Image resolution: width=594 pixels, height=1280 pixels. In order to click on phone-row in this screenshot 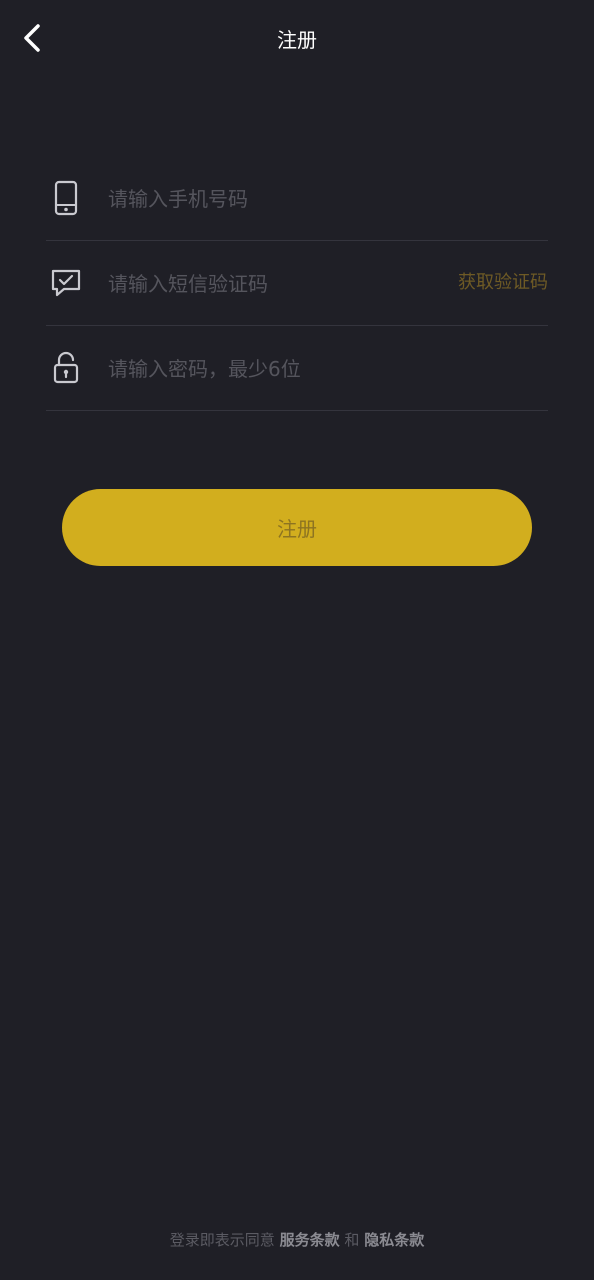, I will do `click(297, 198)`.